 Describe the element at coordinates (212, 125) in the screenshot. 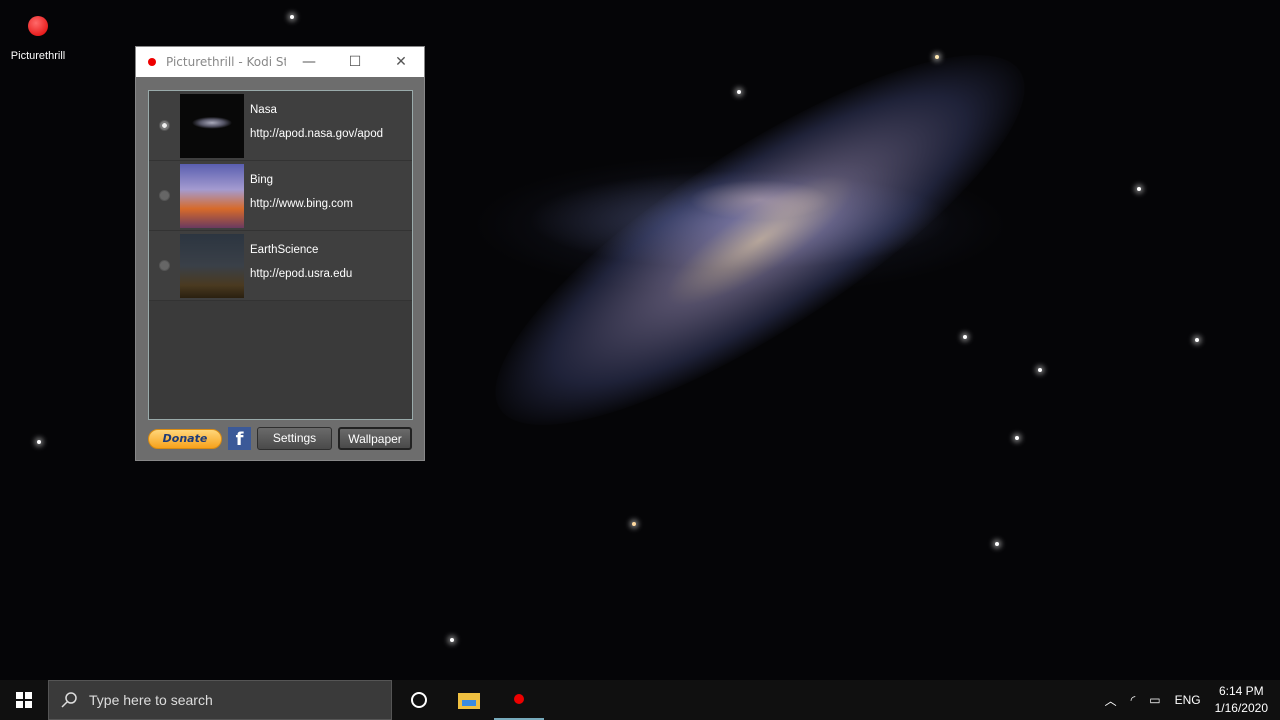

I see `nasa-thumbnail` at that location.